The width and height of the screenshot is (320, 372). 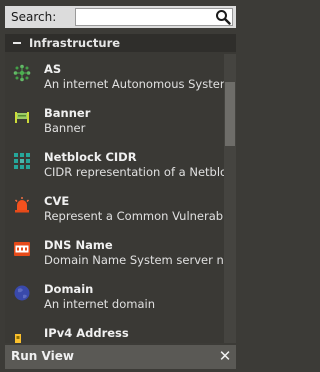 I want to click on collapse-icon, so click(x=17, y=43).